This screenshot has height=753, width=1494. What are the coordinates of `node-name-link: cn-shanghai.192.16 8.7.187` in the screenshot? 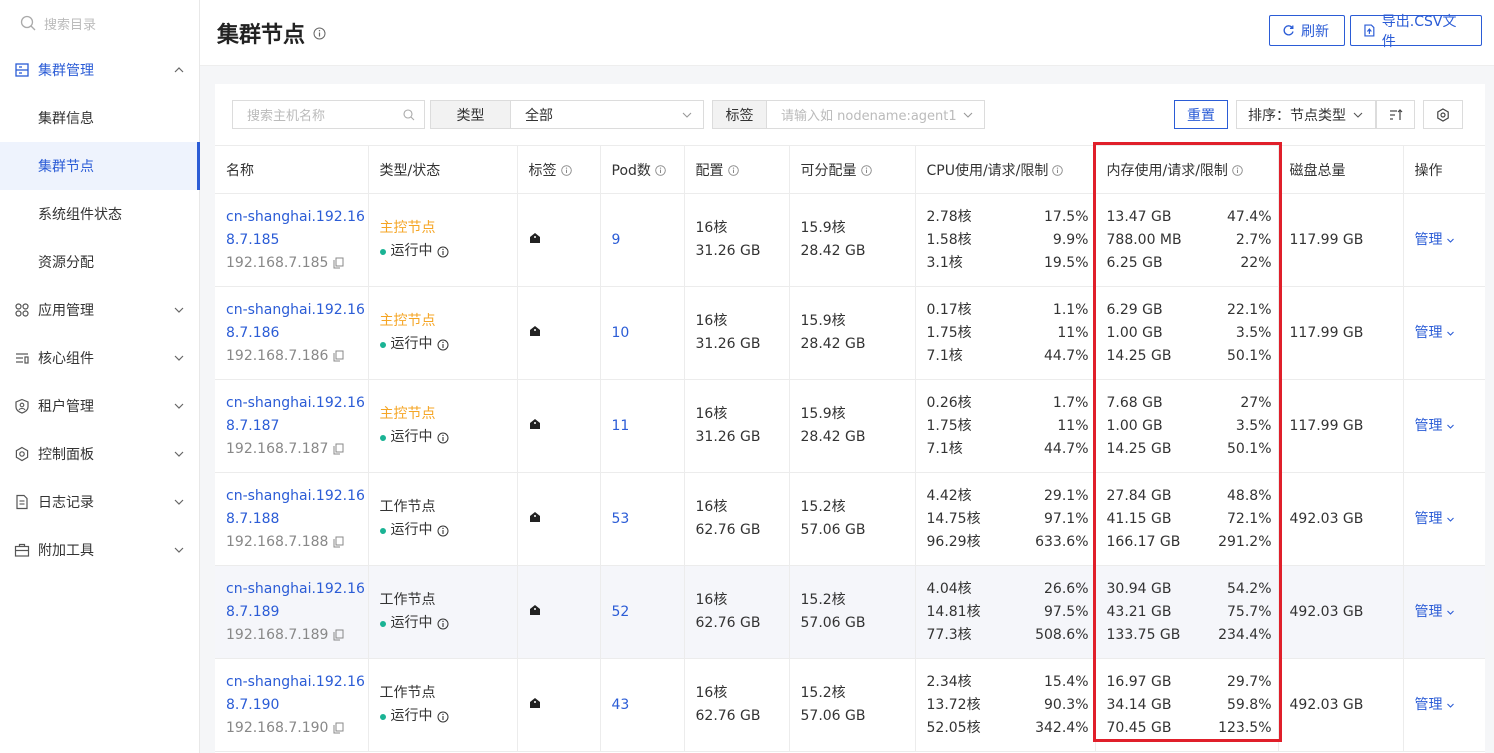 It's located at (297, 415).